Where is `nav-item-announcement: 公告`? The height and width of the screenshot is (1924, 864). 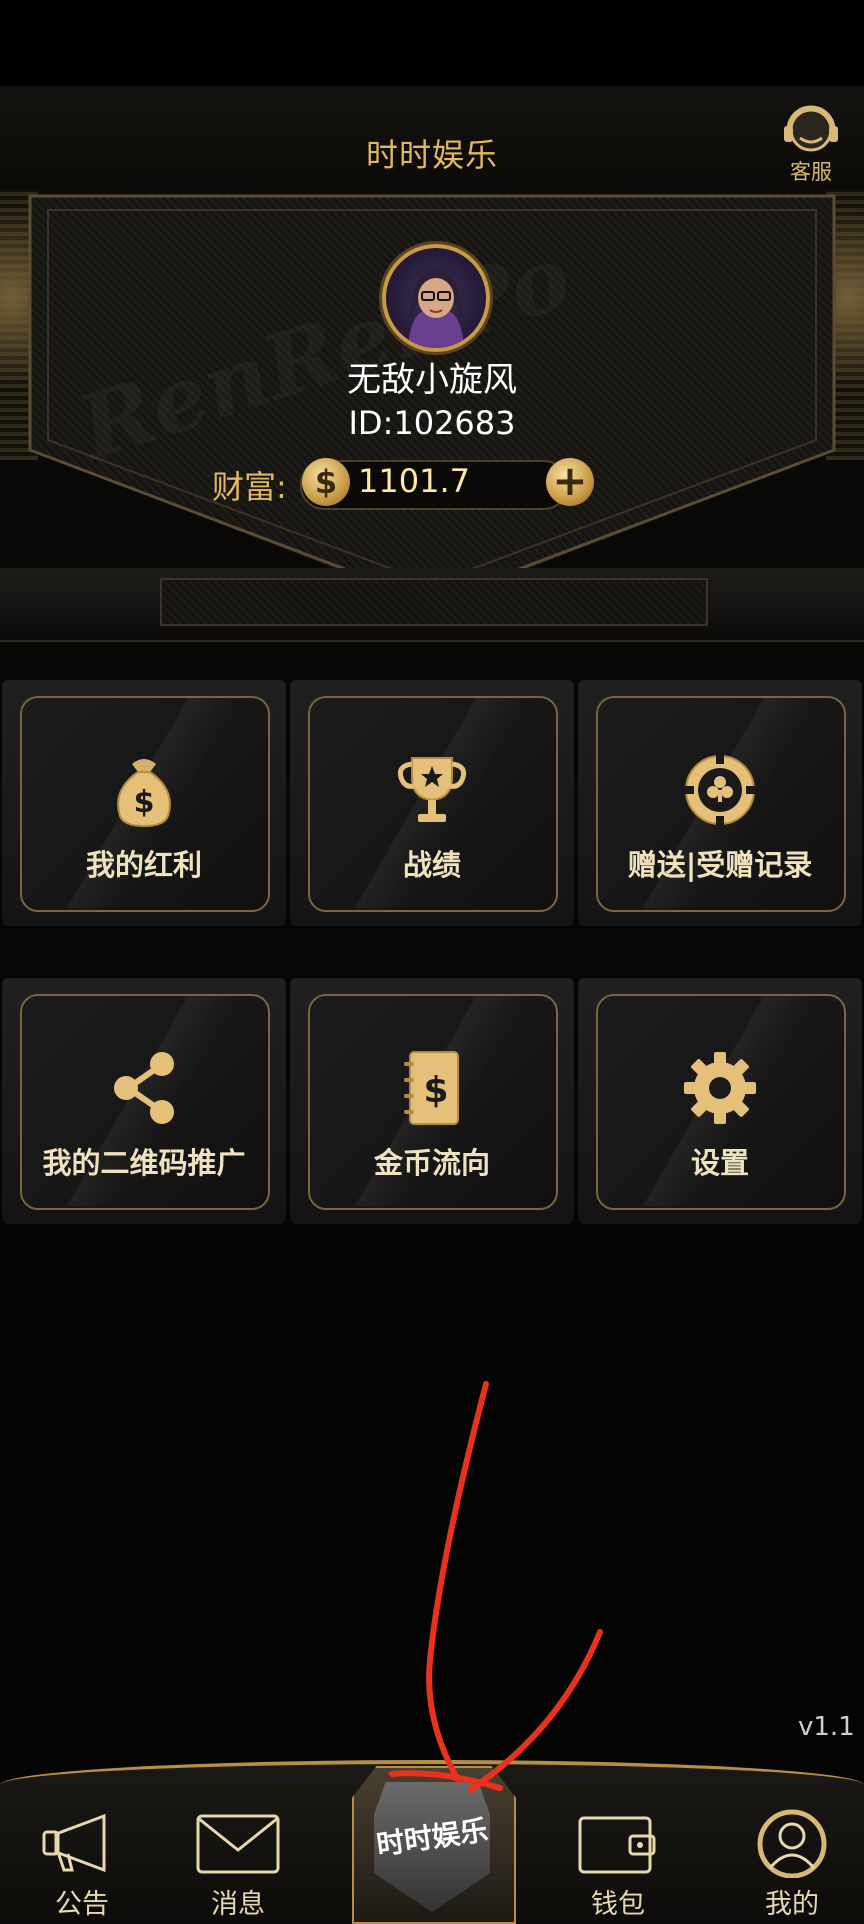
nav-item-announcement: 公告 is located at coordinates (82, 1864).